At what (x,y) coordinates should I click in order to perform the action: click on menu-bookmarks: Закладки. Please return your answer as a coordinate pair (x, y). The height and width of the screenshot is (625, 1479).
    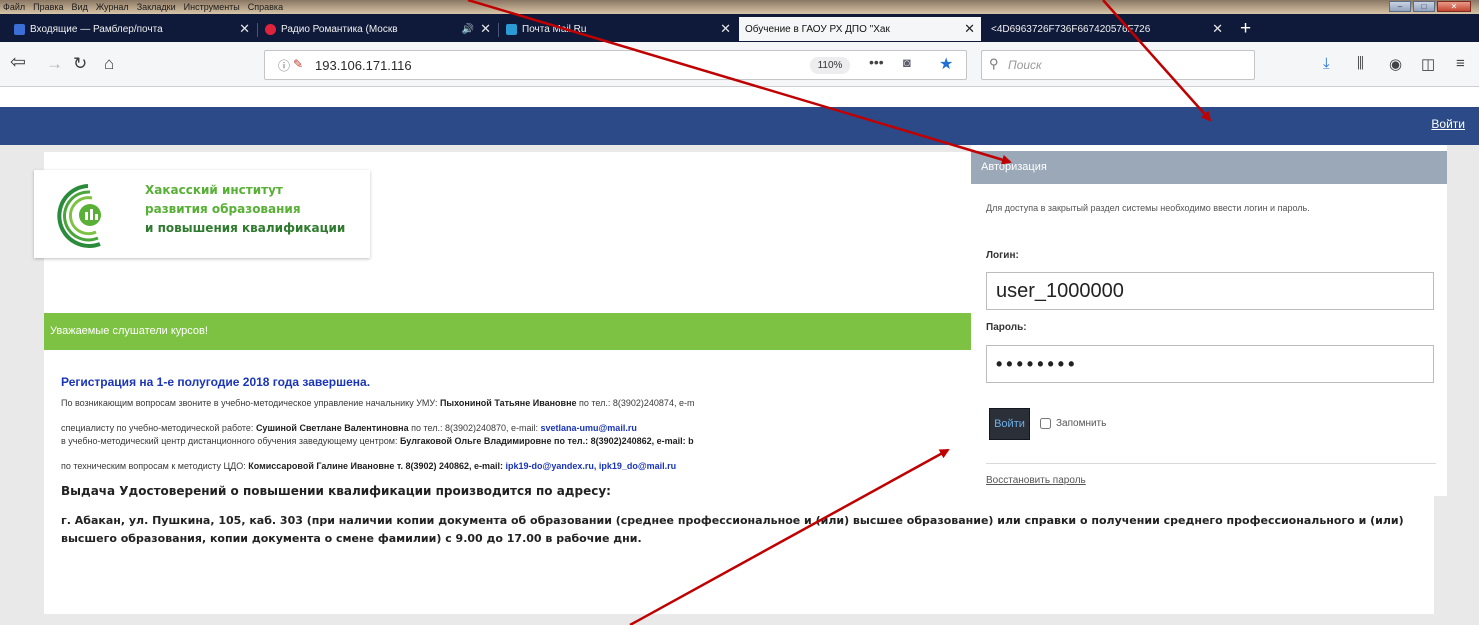
    Looking at the image, I should click on (156, 7).